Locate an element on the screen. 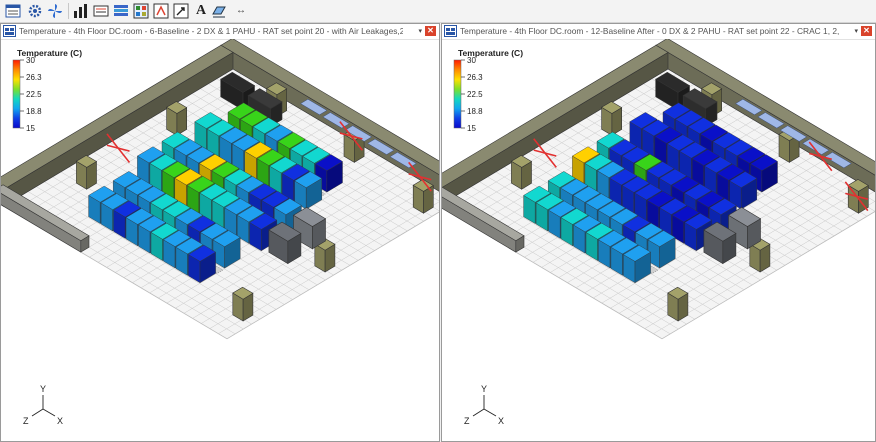  color-bands-icon is located at coordinates (121, 10).